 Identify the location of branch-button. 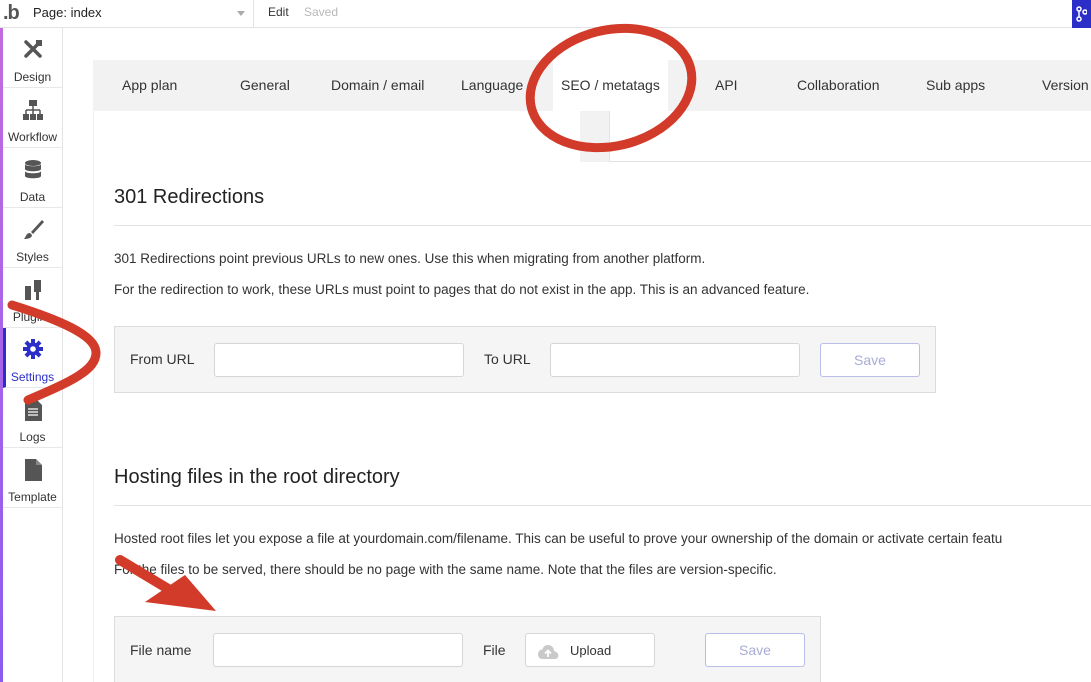
(1081, 14).